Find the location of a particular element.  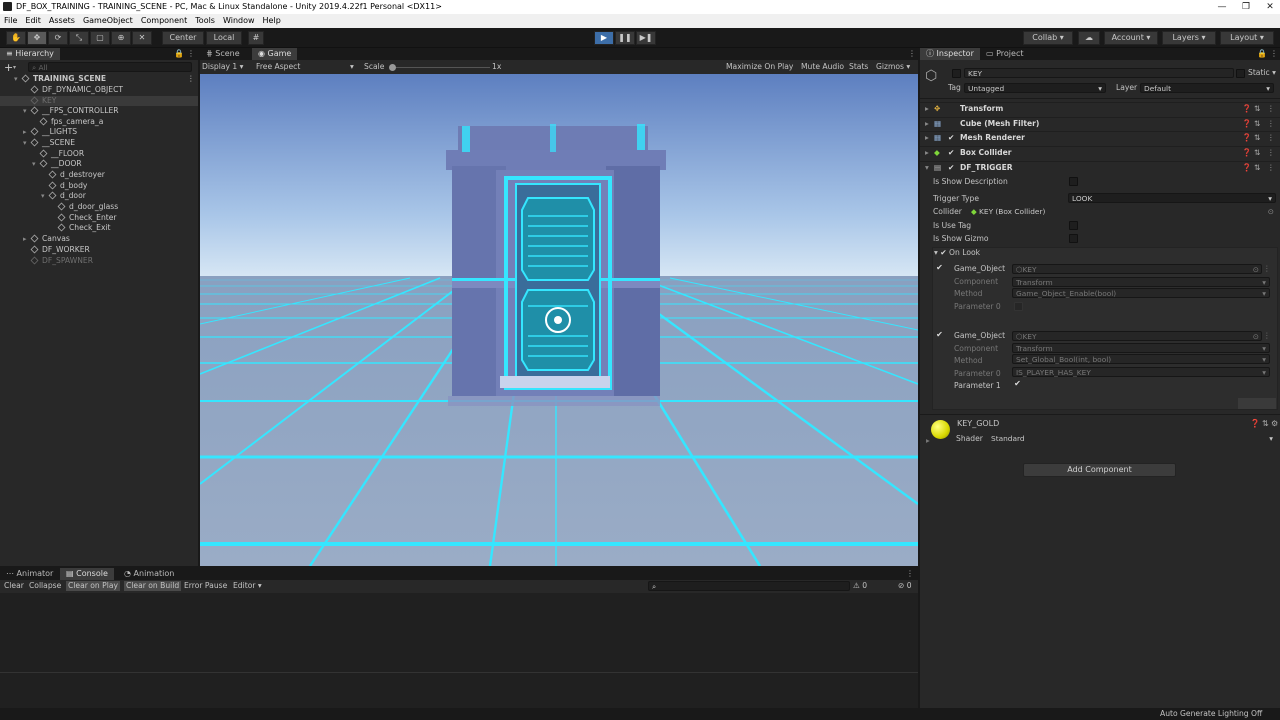

on-look-foldout: ▾ ✔ On Look is located at coordinates (957, 253).